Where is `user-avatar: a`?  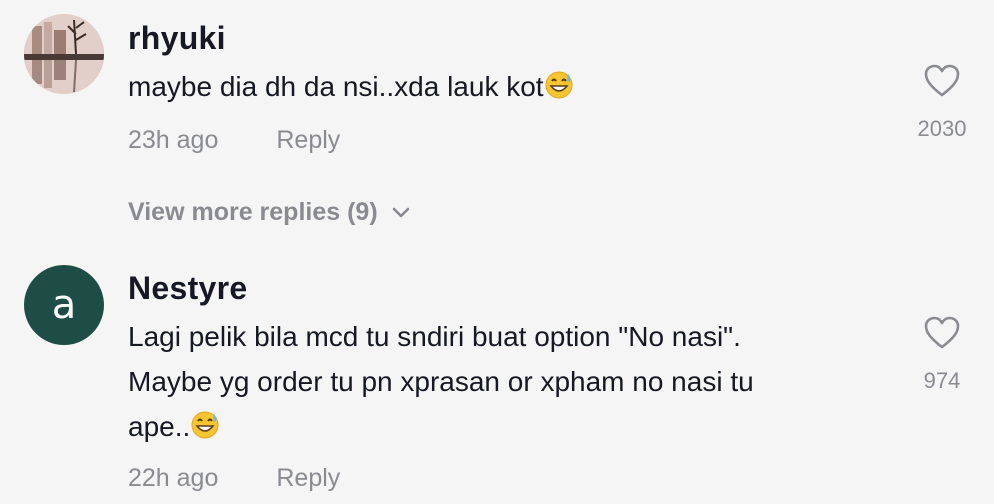
user-avatar: a is located at coordinates (64, 305).